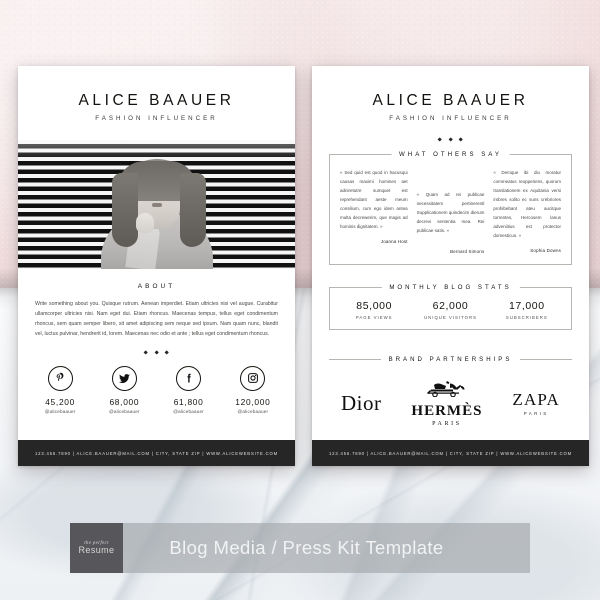 Image resolution: width=600 pixels, height=600 pixels. I want to click on right-page-header: ALICE BAAUER FASHION INFLUENCER, so click(450, 94).